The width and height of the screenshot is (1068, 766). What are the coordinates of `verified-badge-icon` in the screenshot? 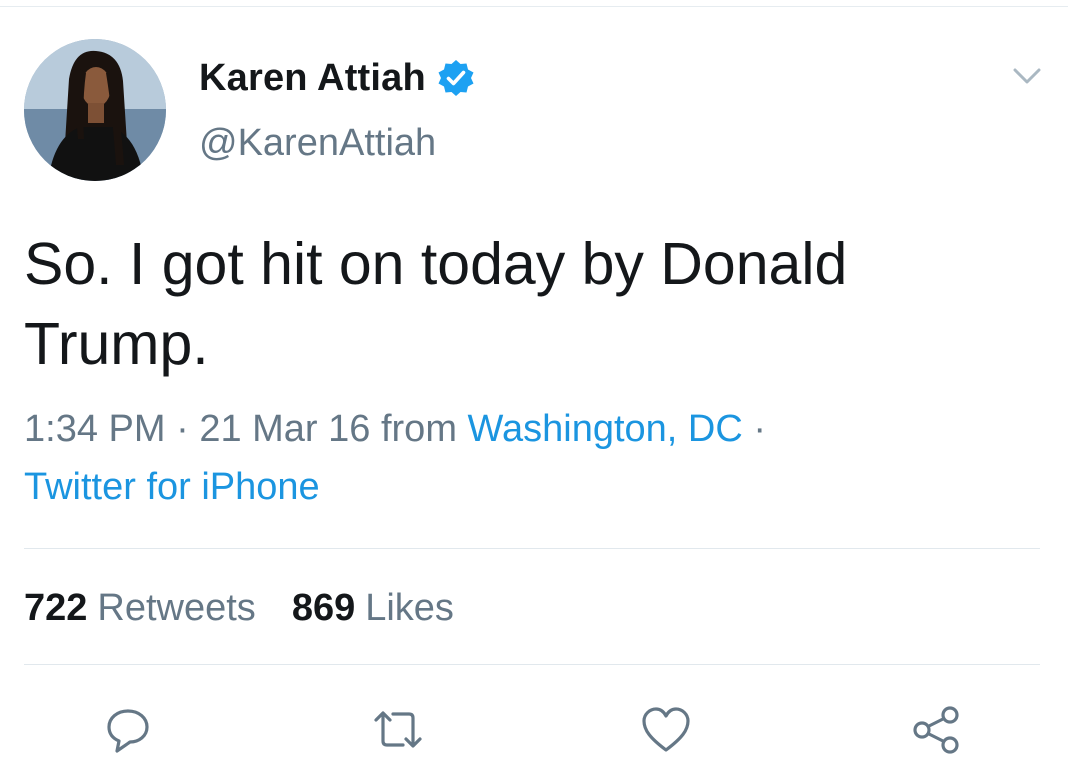 It's located at (456, 78).